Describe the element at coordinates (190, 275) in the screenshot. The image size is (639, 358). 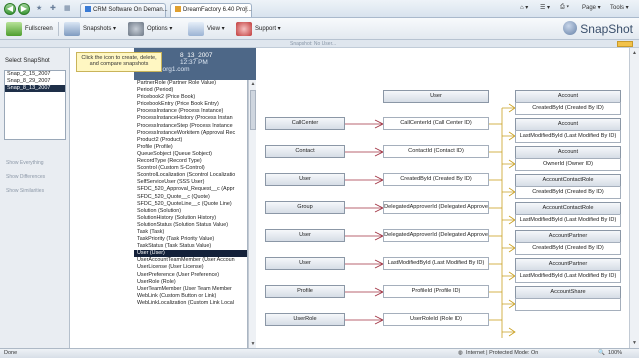
I see `list-item: UserPreference (User Preference)` at that location.